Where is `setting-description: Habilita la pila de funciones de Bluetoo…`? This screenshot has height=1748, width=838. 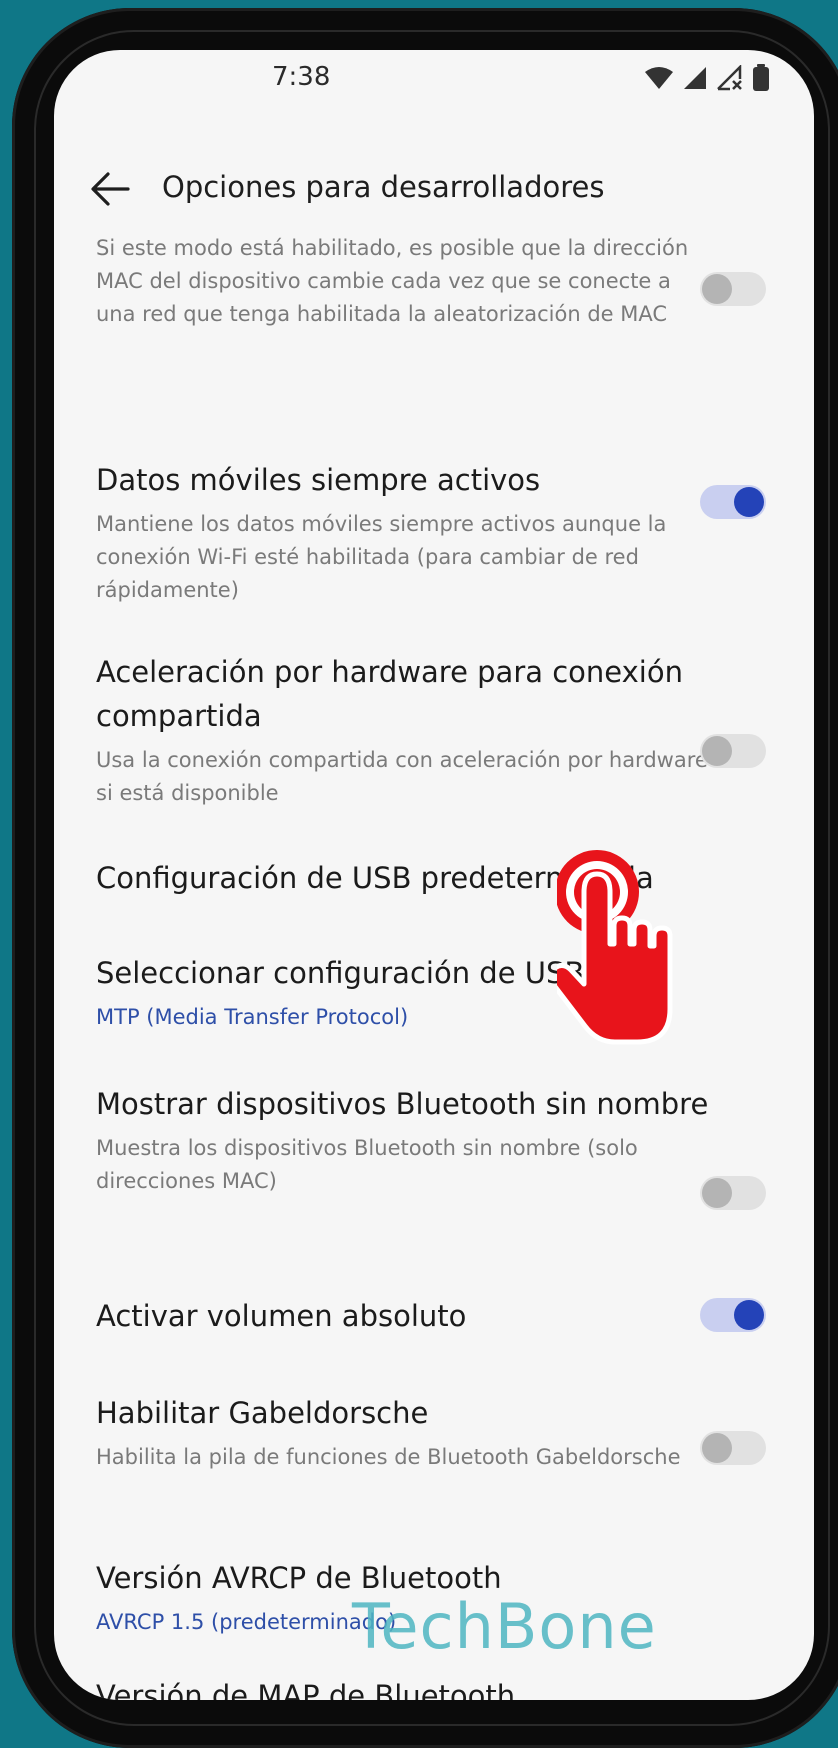 setting-description: Habilita la pila de funciones de Bluetoo… is located at coordinates (388, 1457).